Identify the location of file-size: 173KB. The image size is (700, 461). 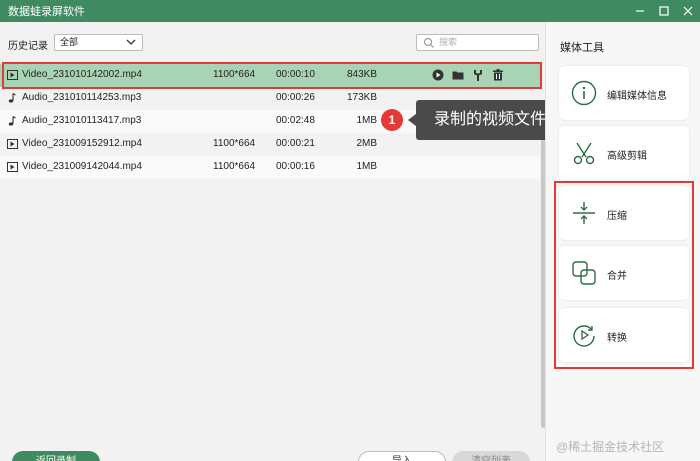
(361, 97).